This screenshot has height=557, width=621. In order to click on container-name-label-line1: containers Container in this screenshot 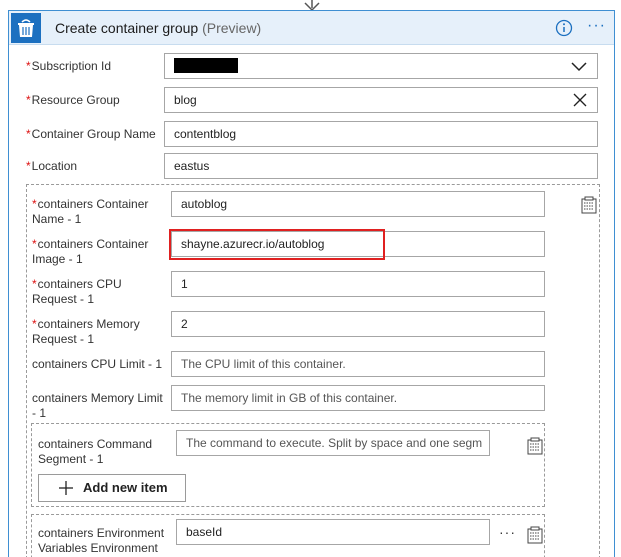, I will do `click(93, 204)`.